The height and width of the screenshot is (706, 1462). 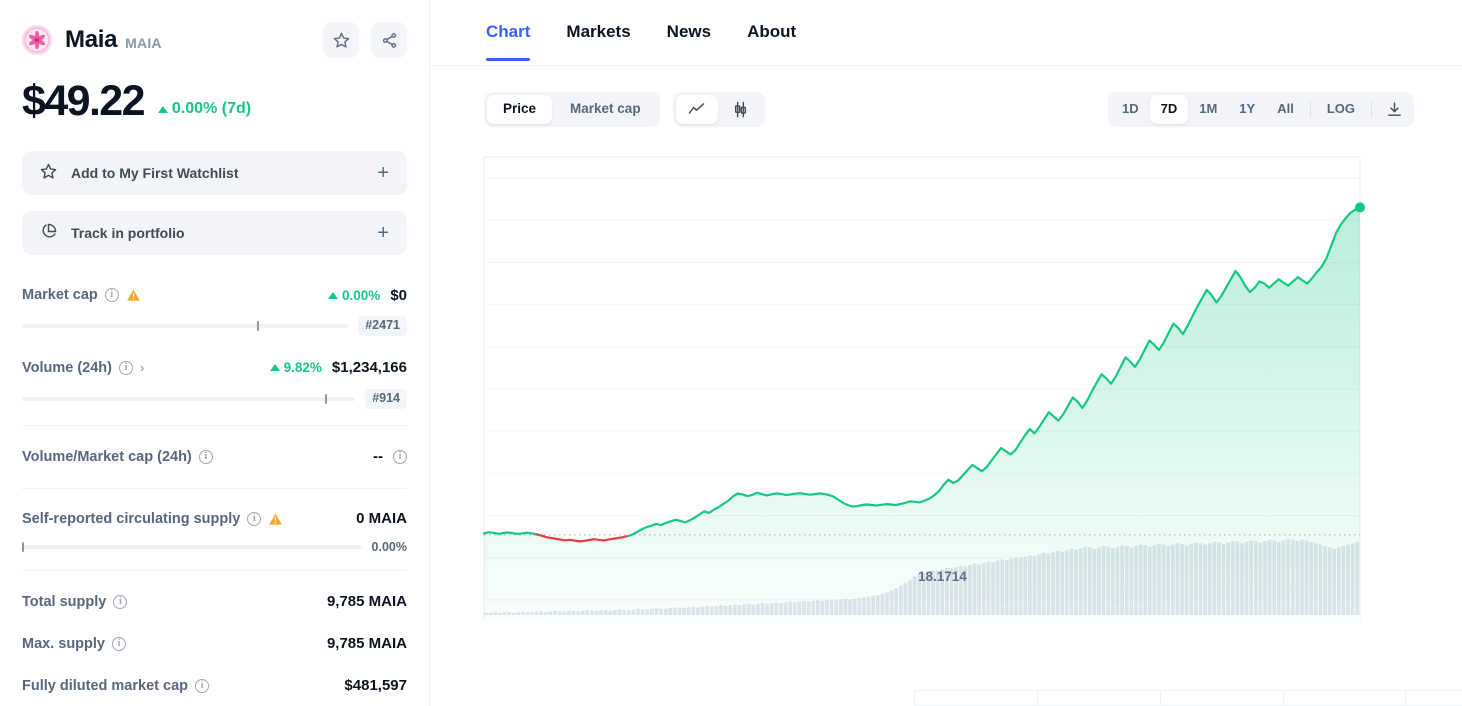 What do you see at coordinates (382, 326) in the screenshot?
I see `market-cap-rank-badge: #2471` at bounding box center [382, 326].